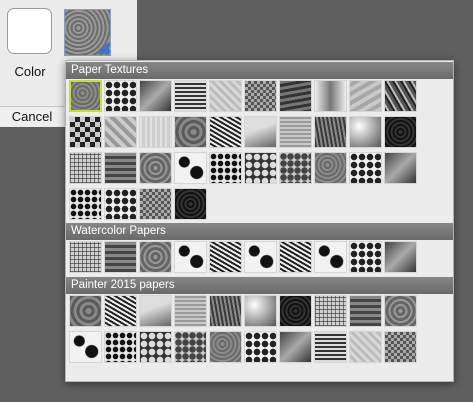 This screenshot has width=473, height=402. I want to click on section-header-paper-textures: Paper Textures, so click(259, 70).